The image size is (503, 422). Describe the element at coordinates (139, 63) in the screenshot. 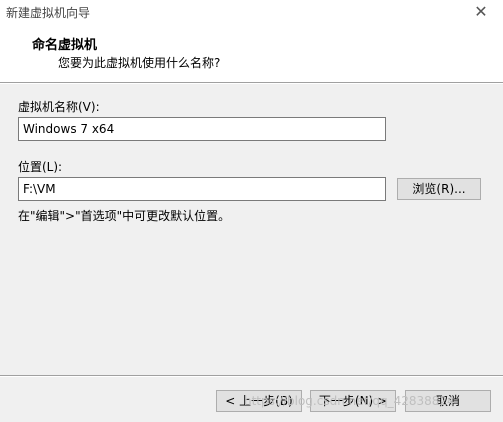

I see `page-subtitle: 您要为此虚拟机使用什么名称?` at that location.